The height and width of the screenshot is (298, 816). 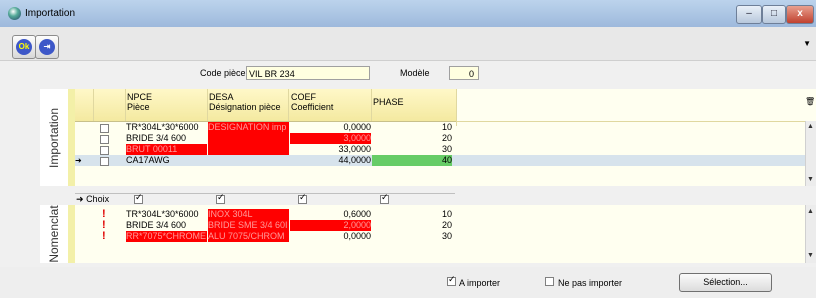 What do you see at coordinates (104, 236) in the screenshot?
I see `warning-icon: !` at bounding box center [104, 236].